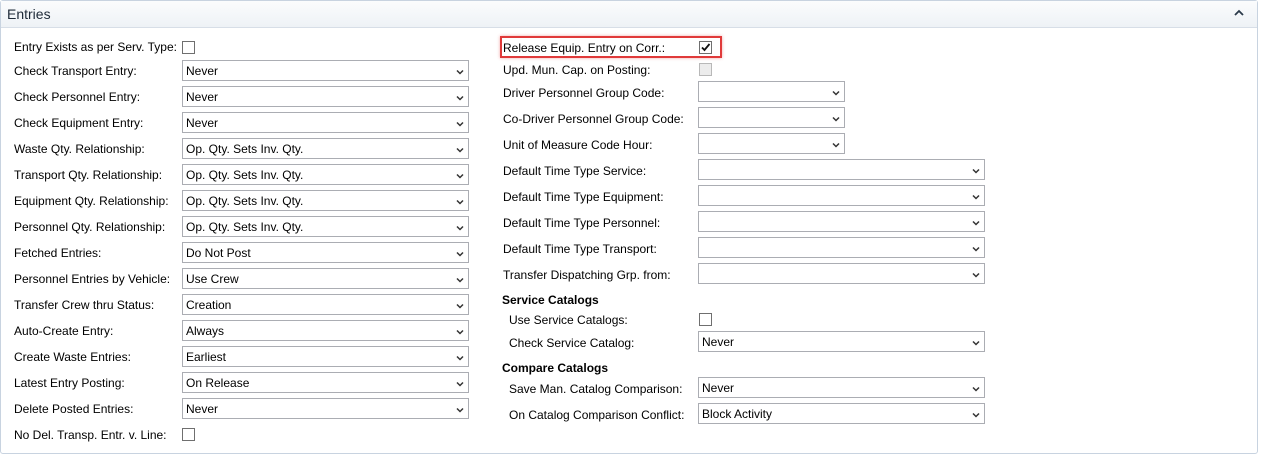 The image size is (1261, 457). I want to click on personnel-by-vehicle-select: Use Crew, so click(325, 278).